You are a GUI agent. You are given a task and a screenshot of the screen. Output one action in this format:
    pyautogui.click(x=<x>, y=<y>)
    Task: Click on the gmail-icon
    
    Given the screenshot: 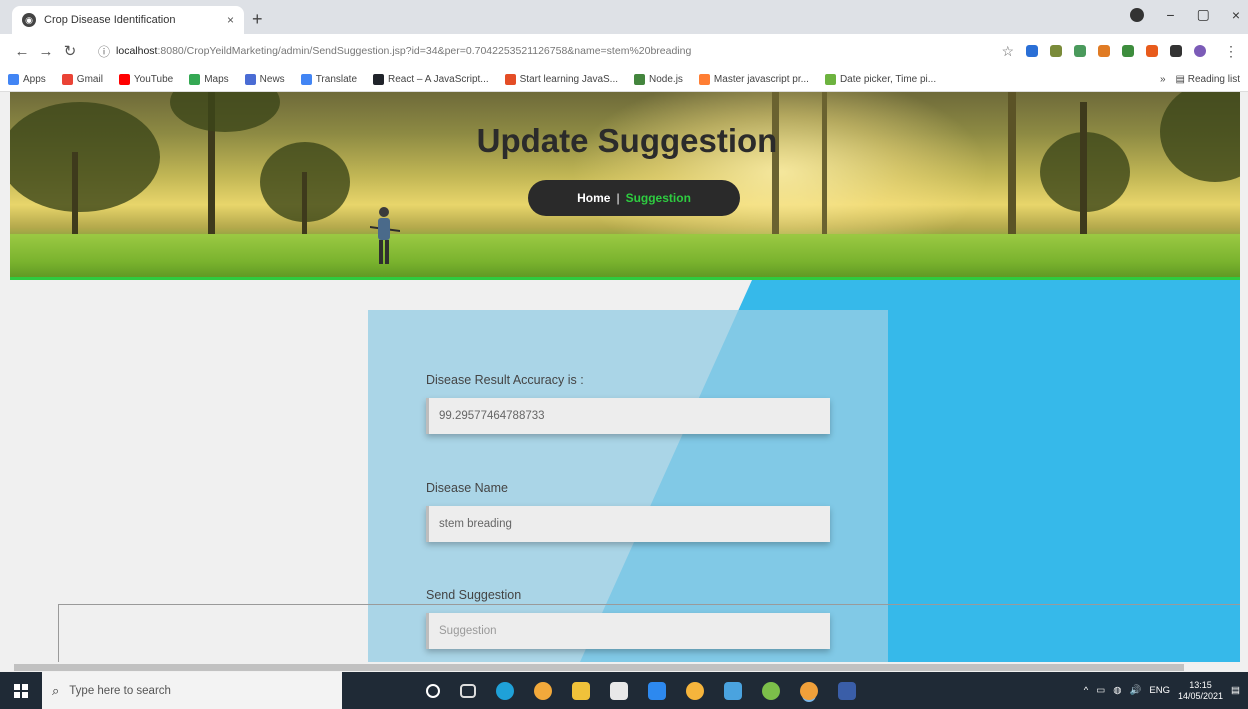 What is the action you would take?
    pyautogui.click(x=67, y=79)
    